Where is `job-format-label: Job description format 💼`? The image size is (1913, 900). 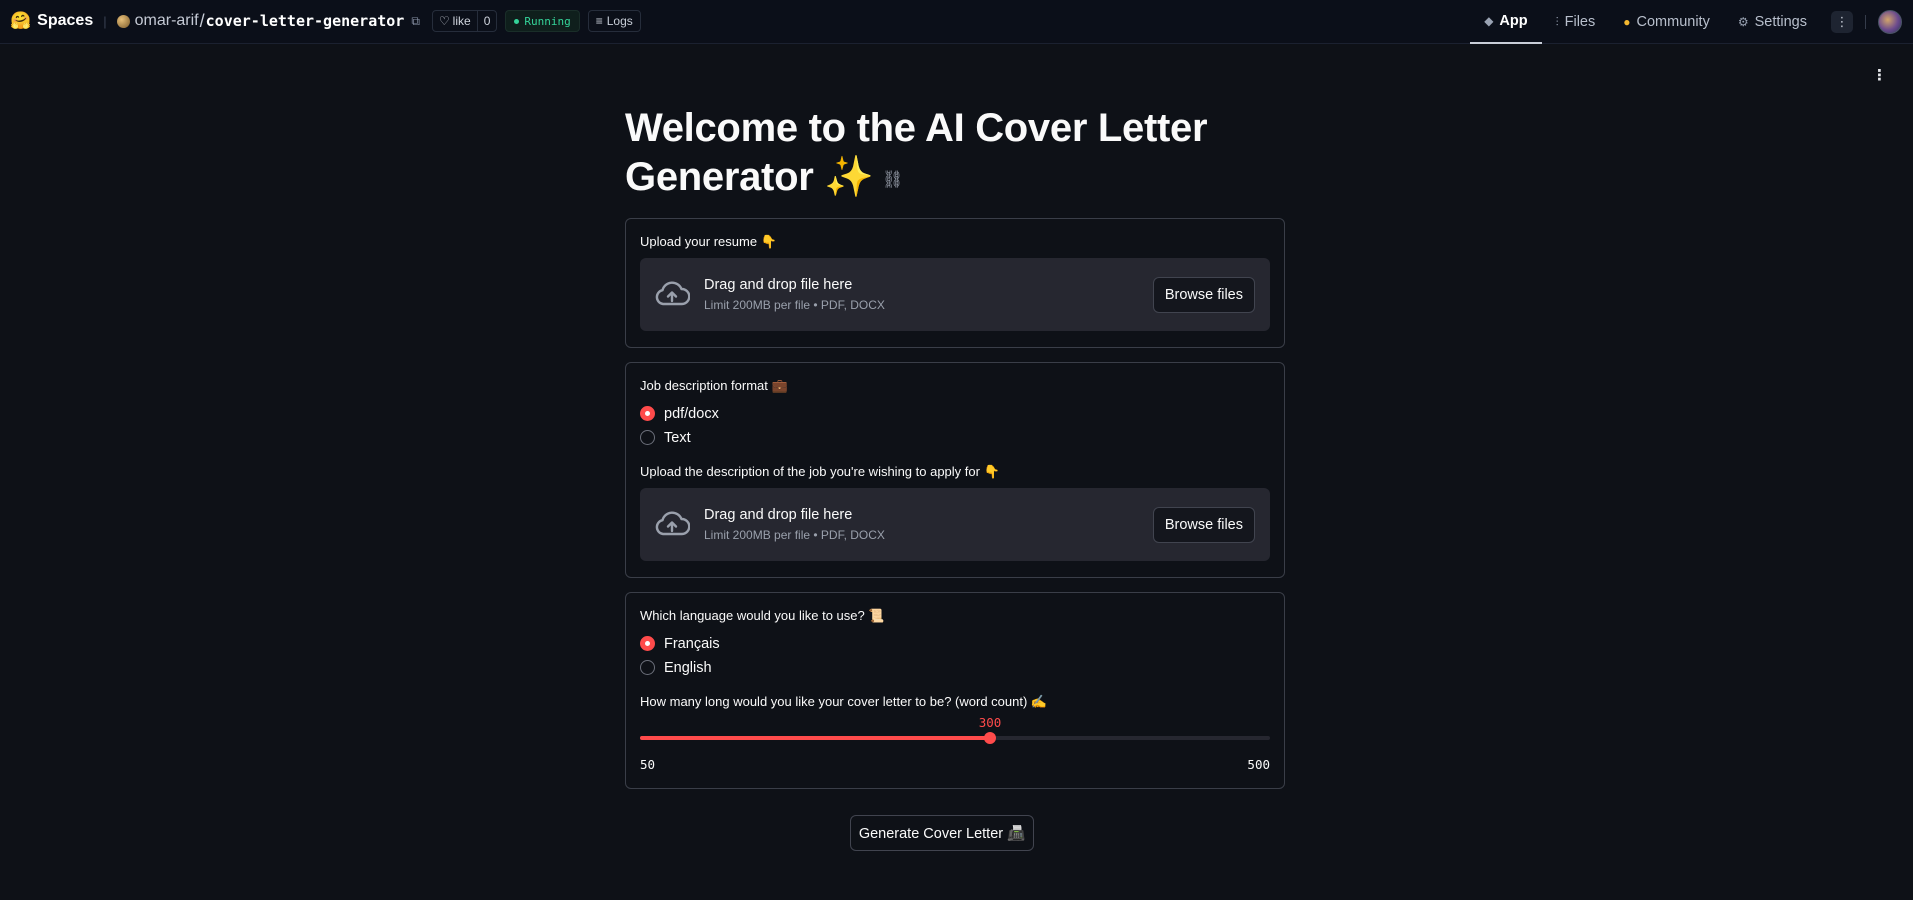 job-format-label: Job description format 💼 is located at coordinates (714, 385).